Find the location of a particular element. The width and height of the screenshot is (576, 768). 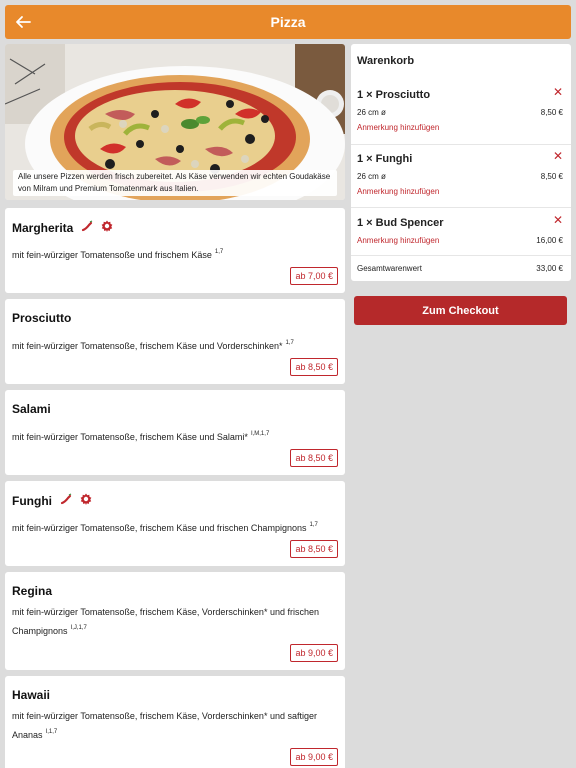

allergen-codes: I,M,1,7 is located at coordinates (260, 434).